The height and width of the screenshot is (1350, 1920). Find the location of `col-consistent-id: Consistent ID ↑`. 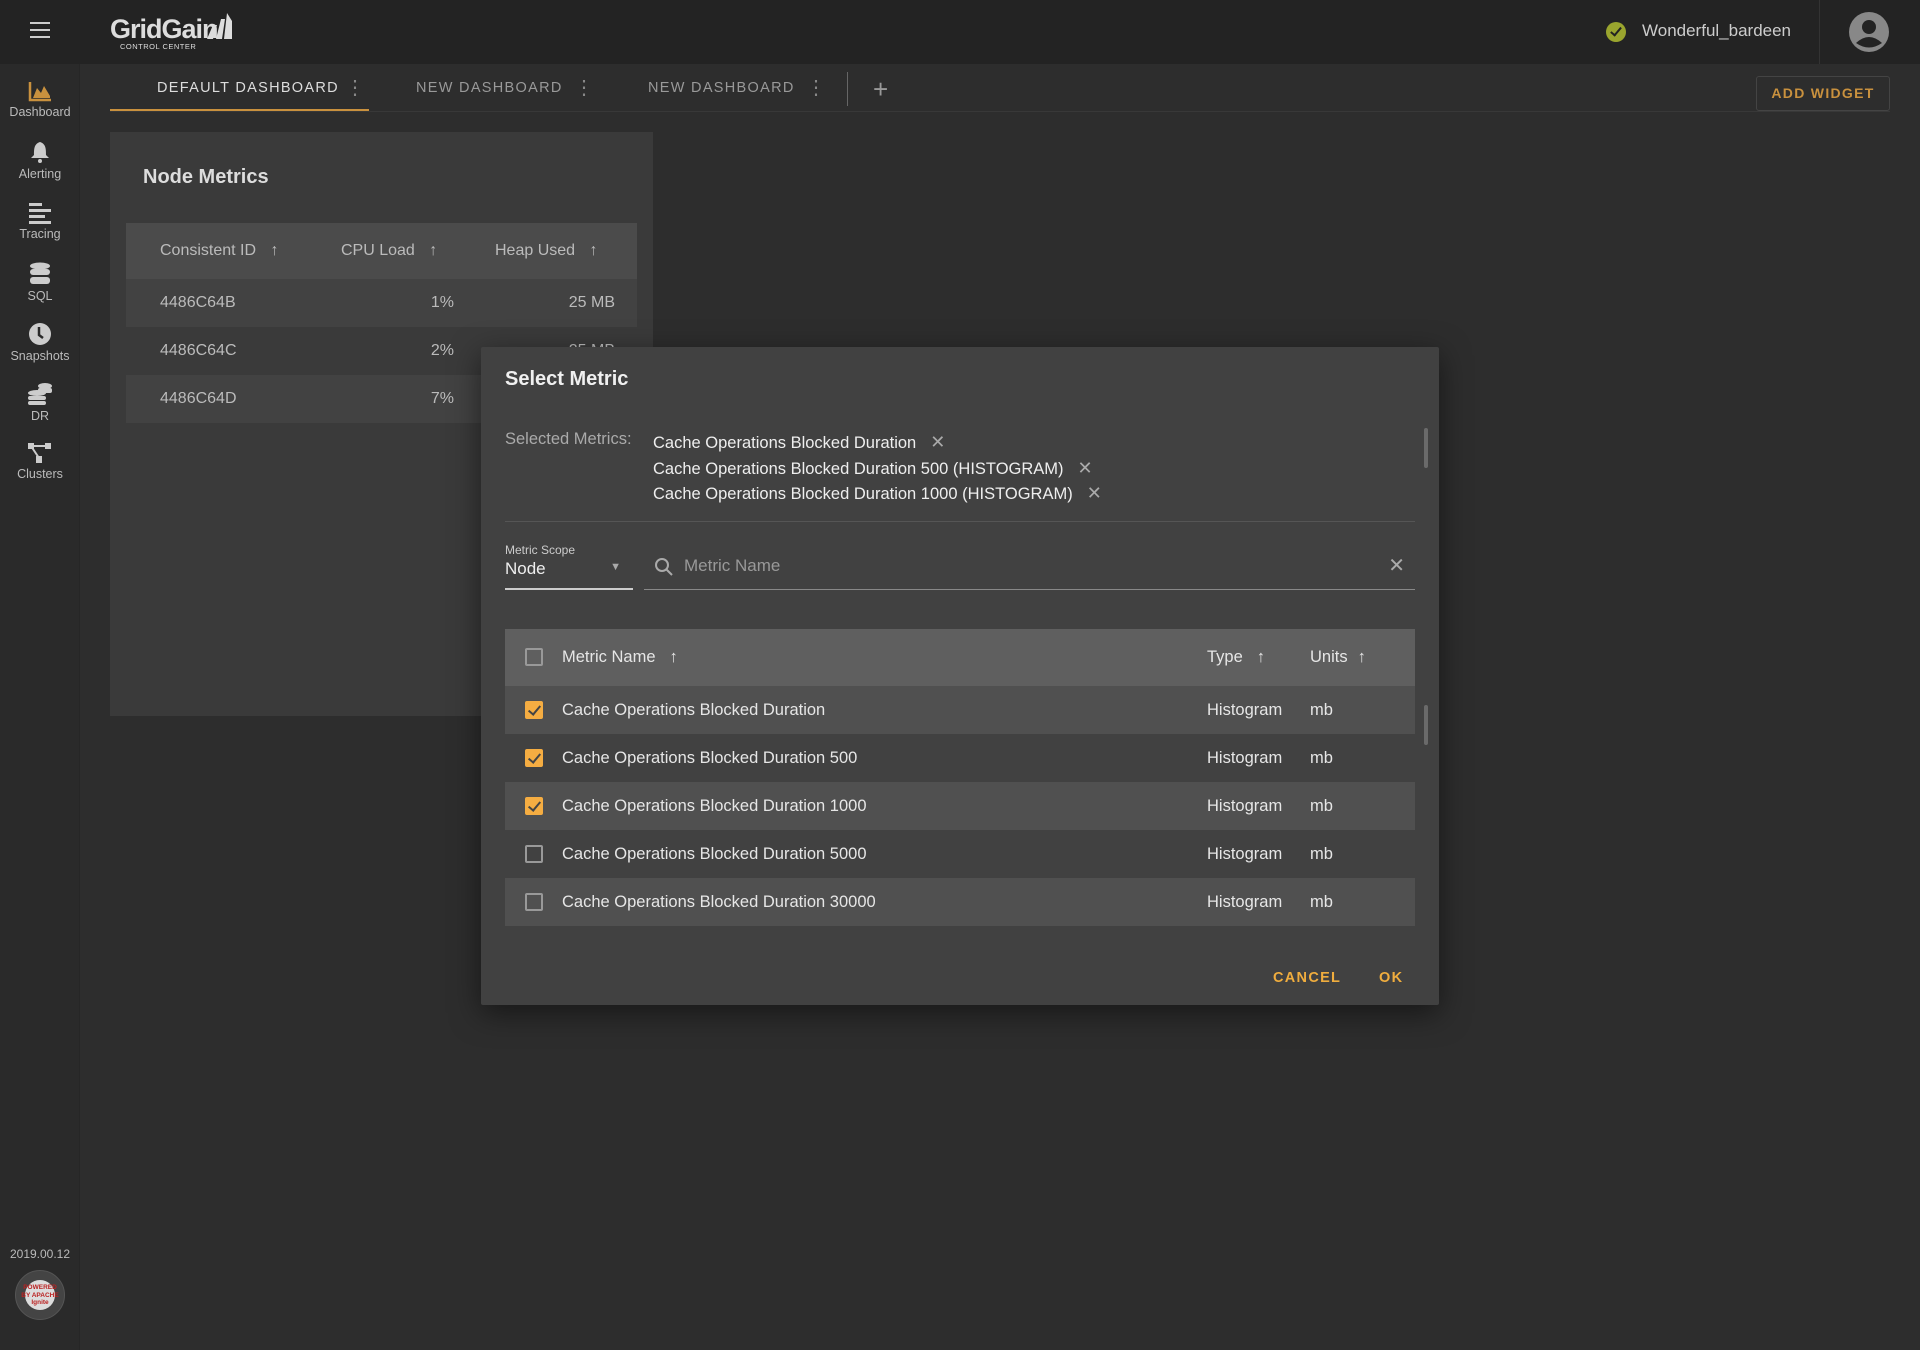

col-consistent-id: Consistent ID ↑ is located at coordinates (219, 251).